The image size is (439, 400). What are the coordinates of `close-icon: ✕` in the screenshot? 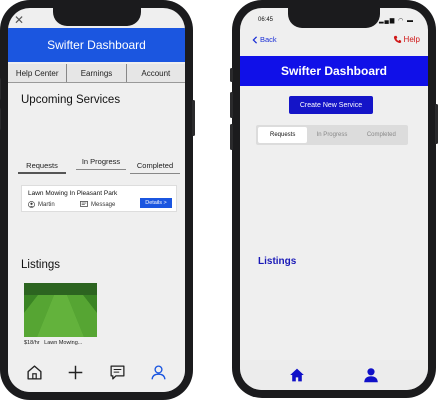 It's located at (19, 20).